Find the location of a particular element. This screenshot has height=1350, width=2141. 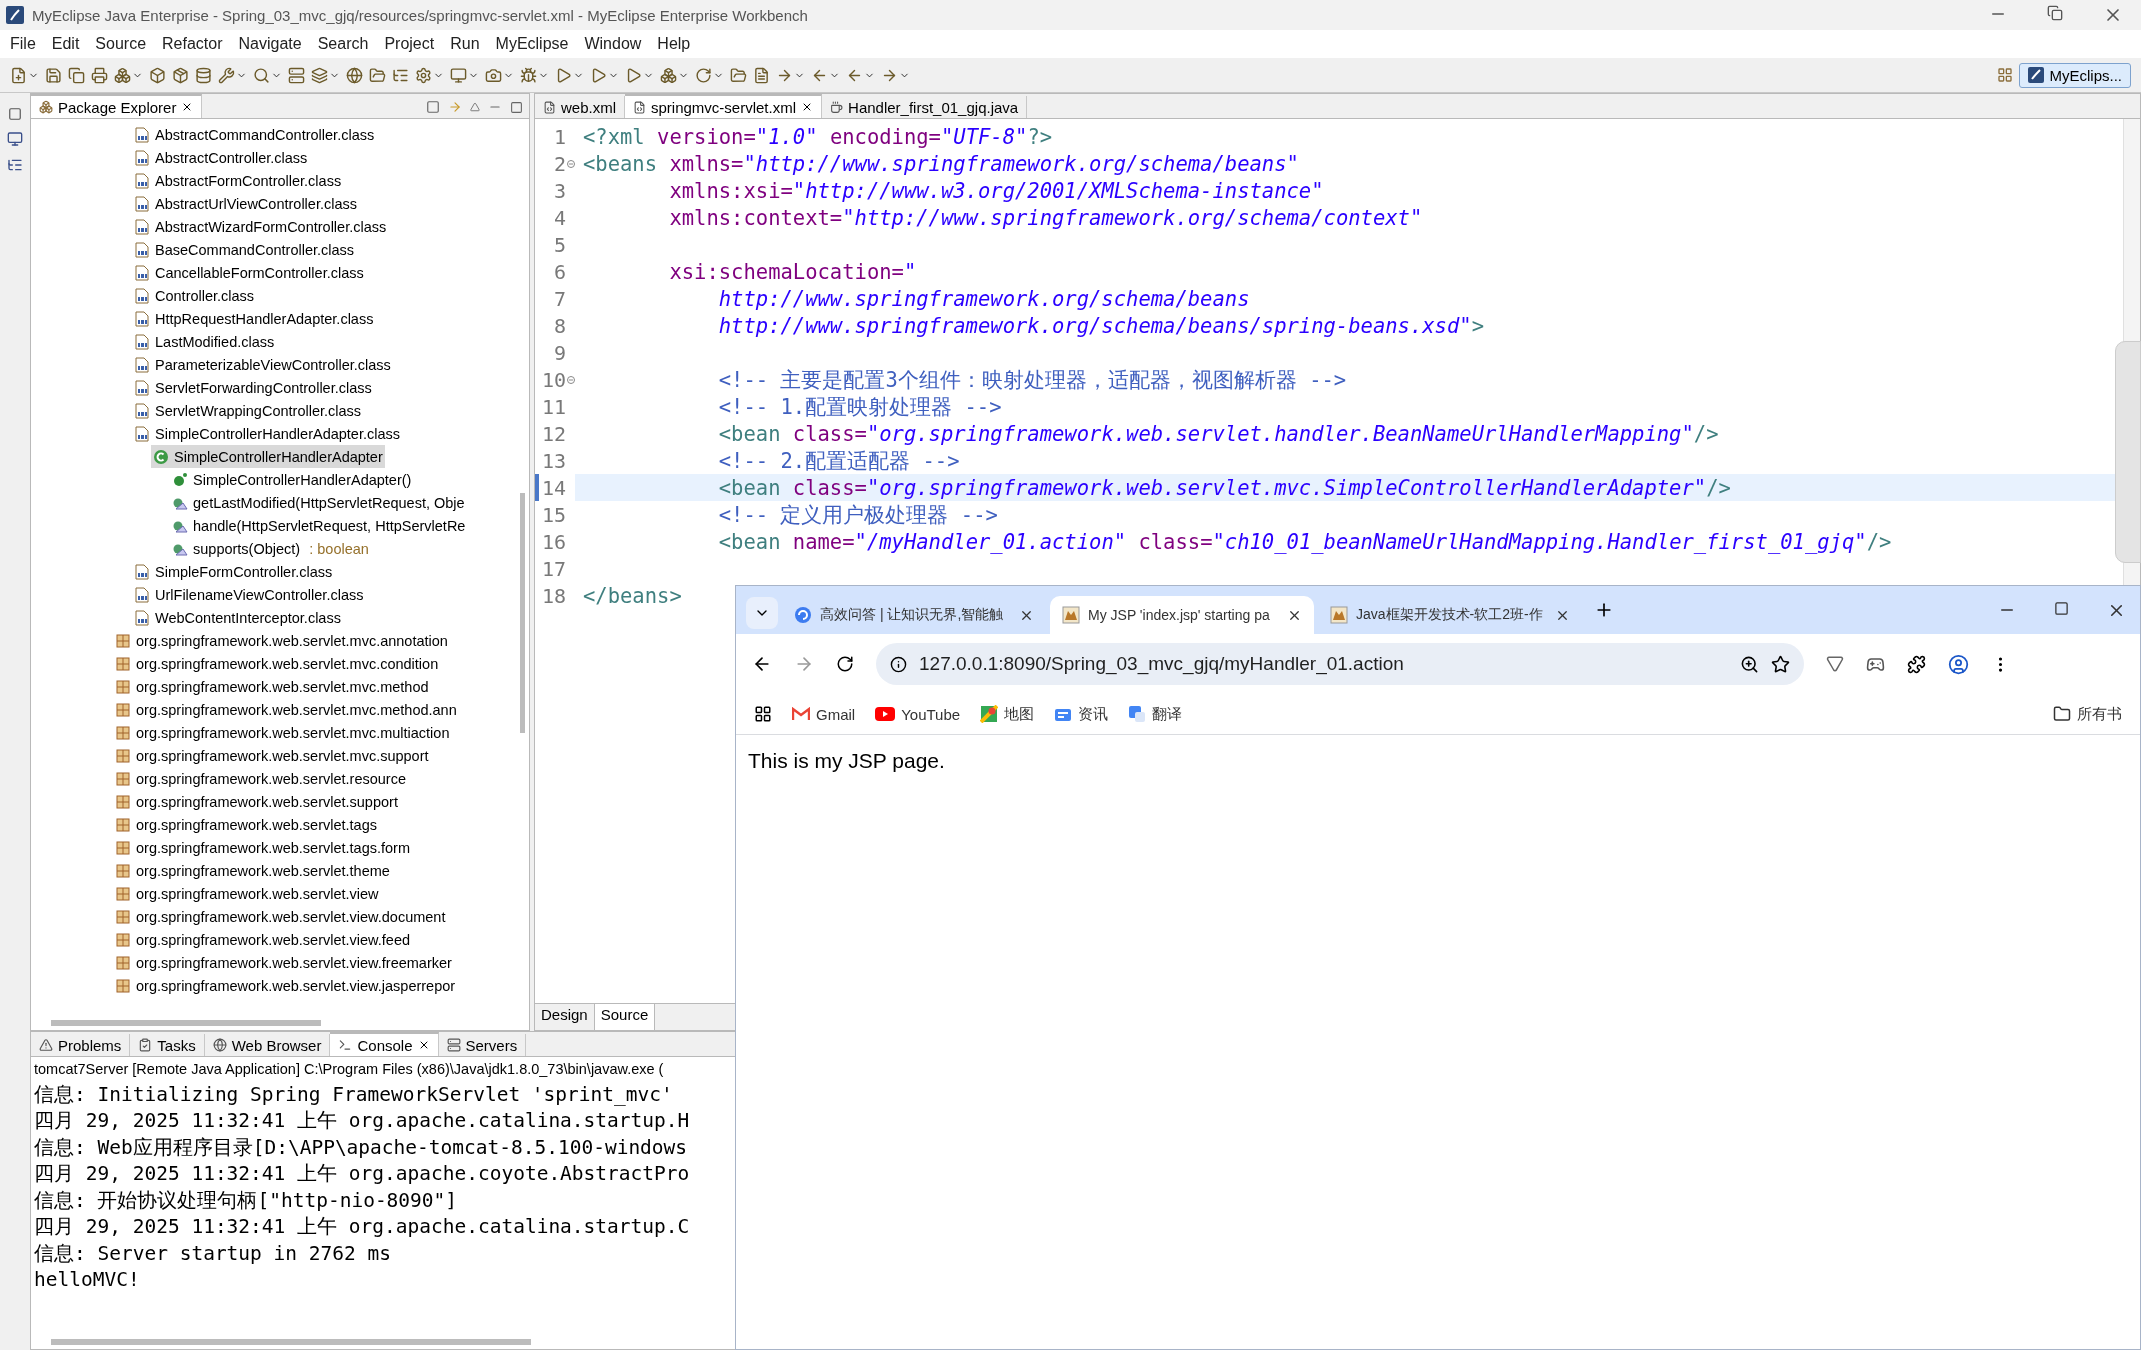

tree-item: ServletWrappingController.class is located at coordinates (248, 410).